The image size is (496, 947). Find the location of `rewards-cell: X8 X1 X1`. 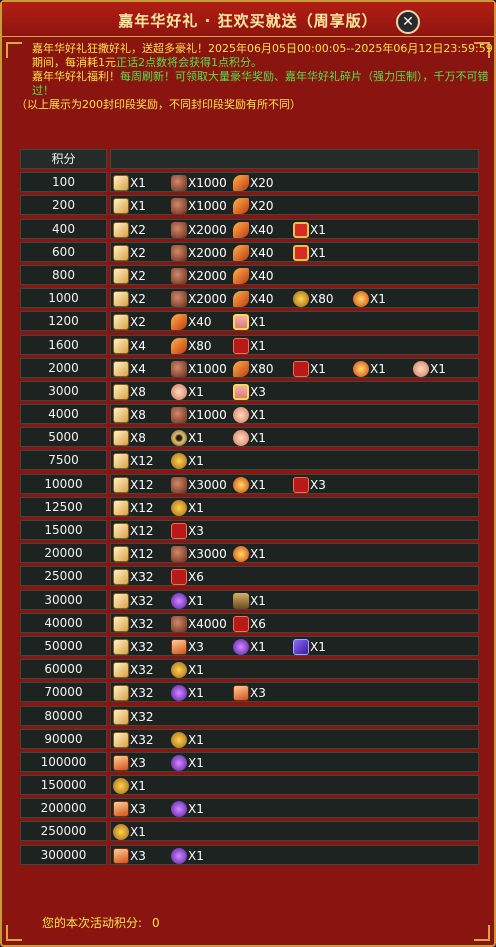

rewards-cell: X8 X1 X1 is located at coordinates (294, 437).